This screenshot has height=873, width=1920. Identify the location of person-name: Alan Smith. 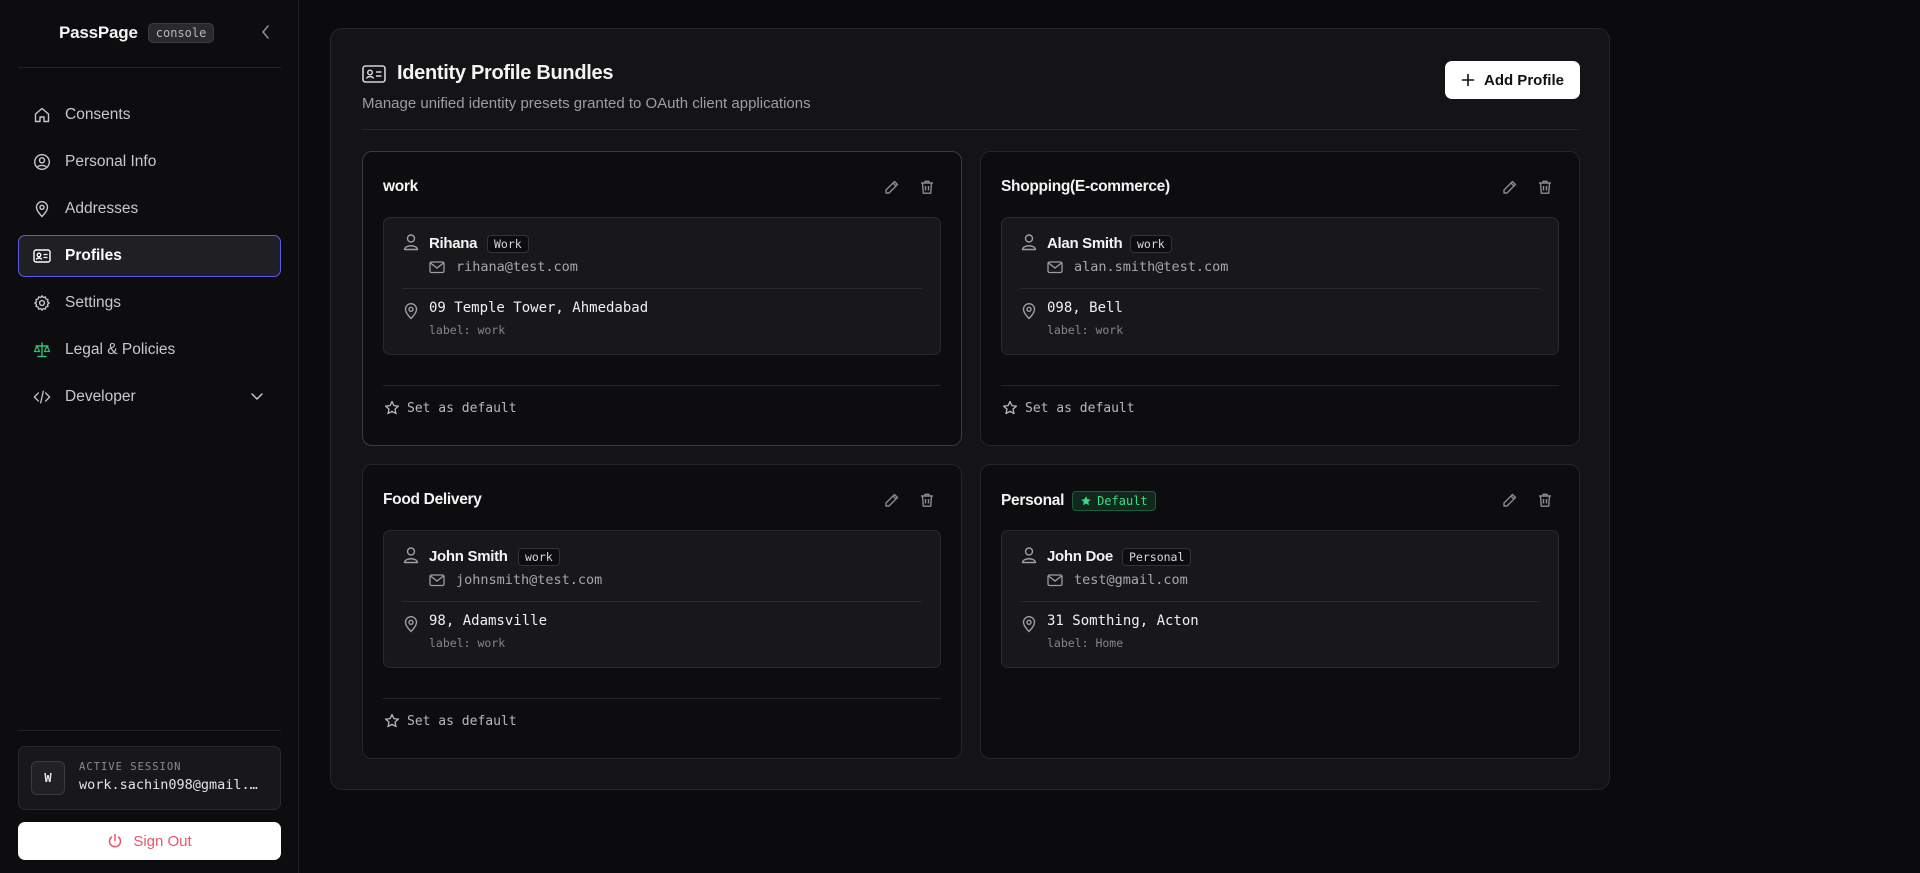
(1085, 243).